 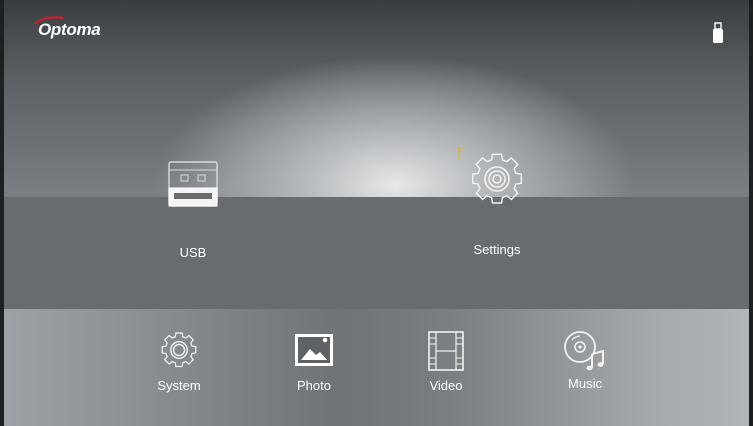 I want to click on system-label: System, so click(x=179, y=385).